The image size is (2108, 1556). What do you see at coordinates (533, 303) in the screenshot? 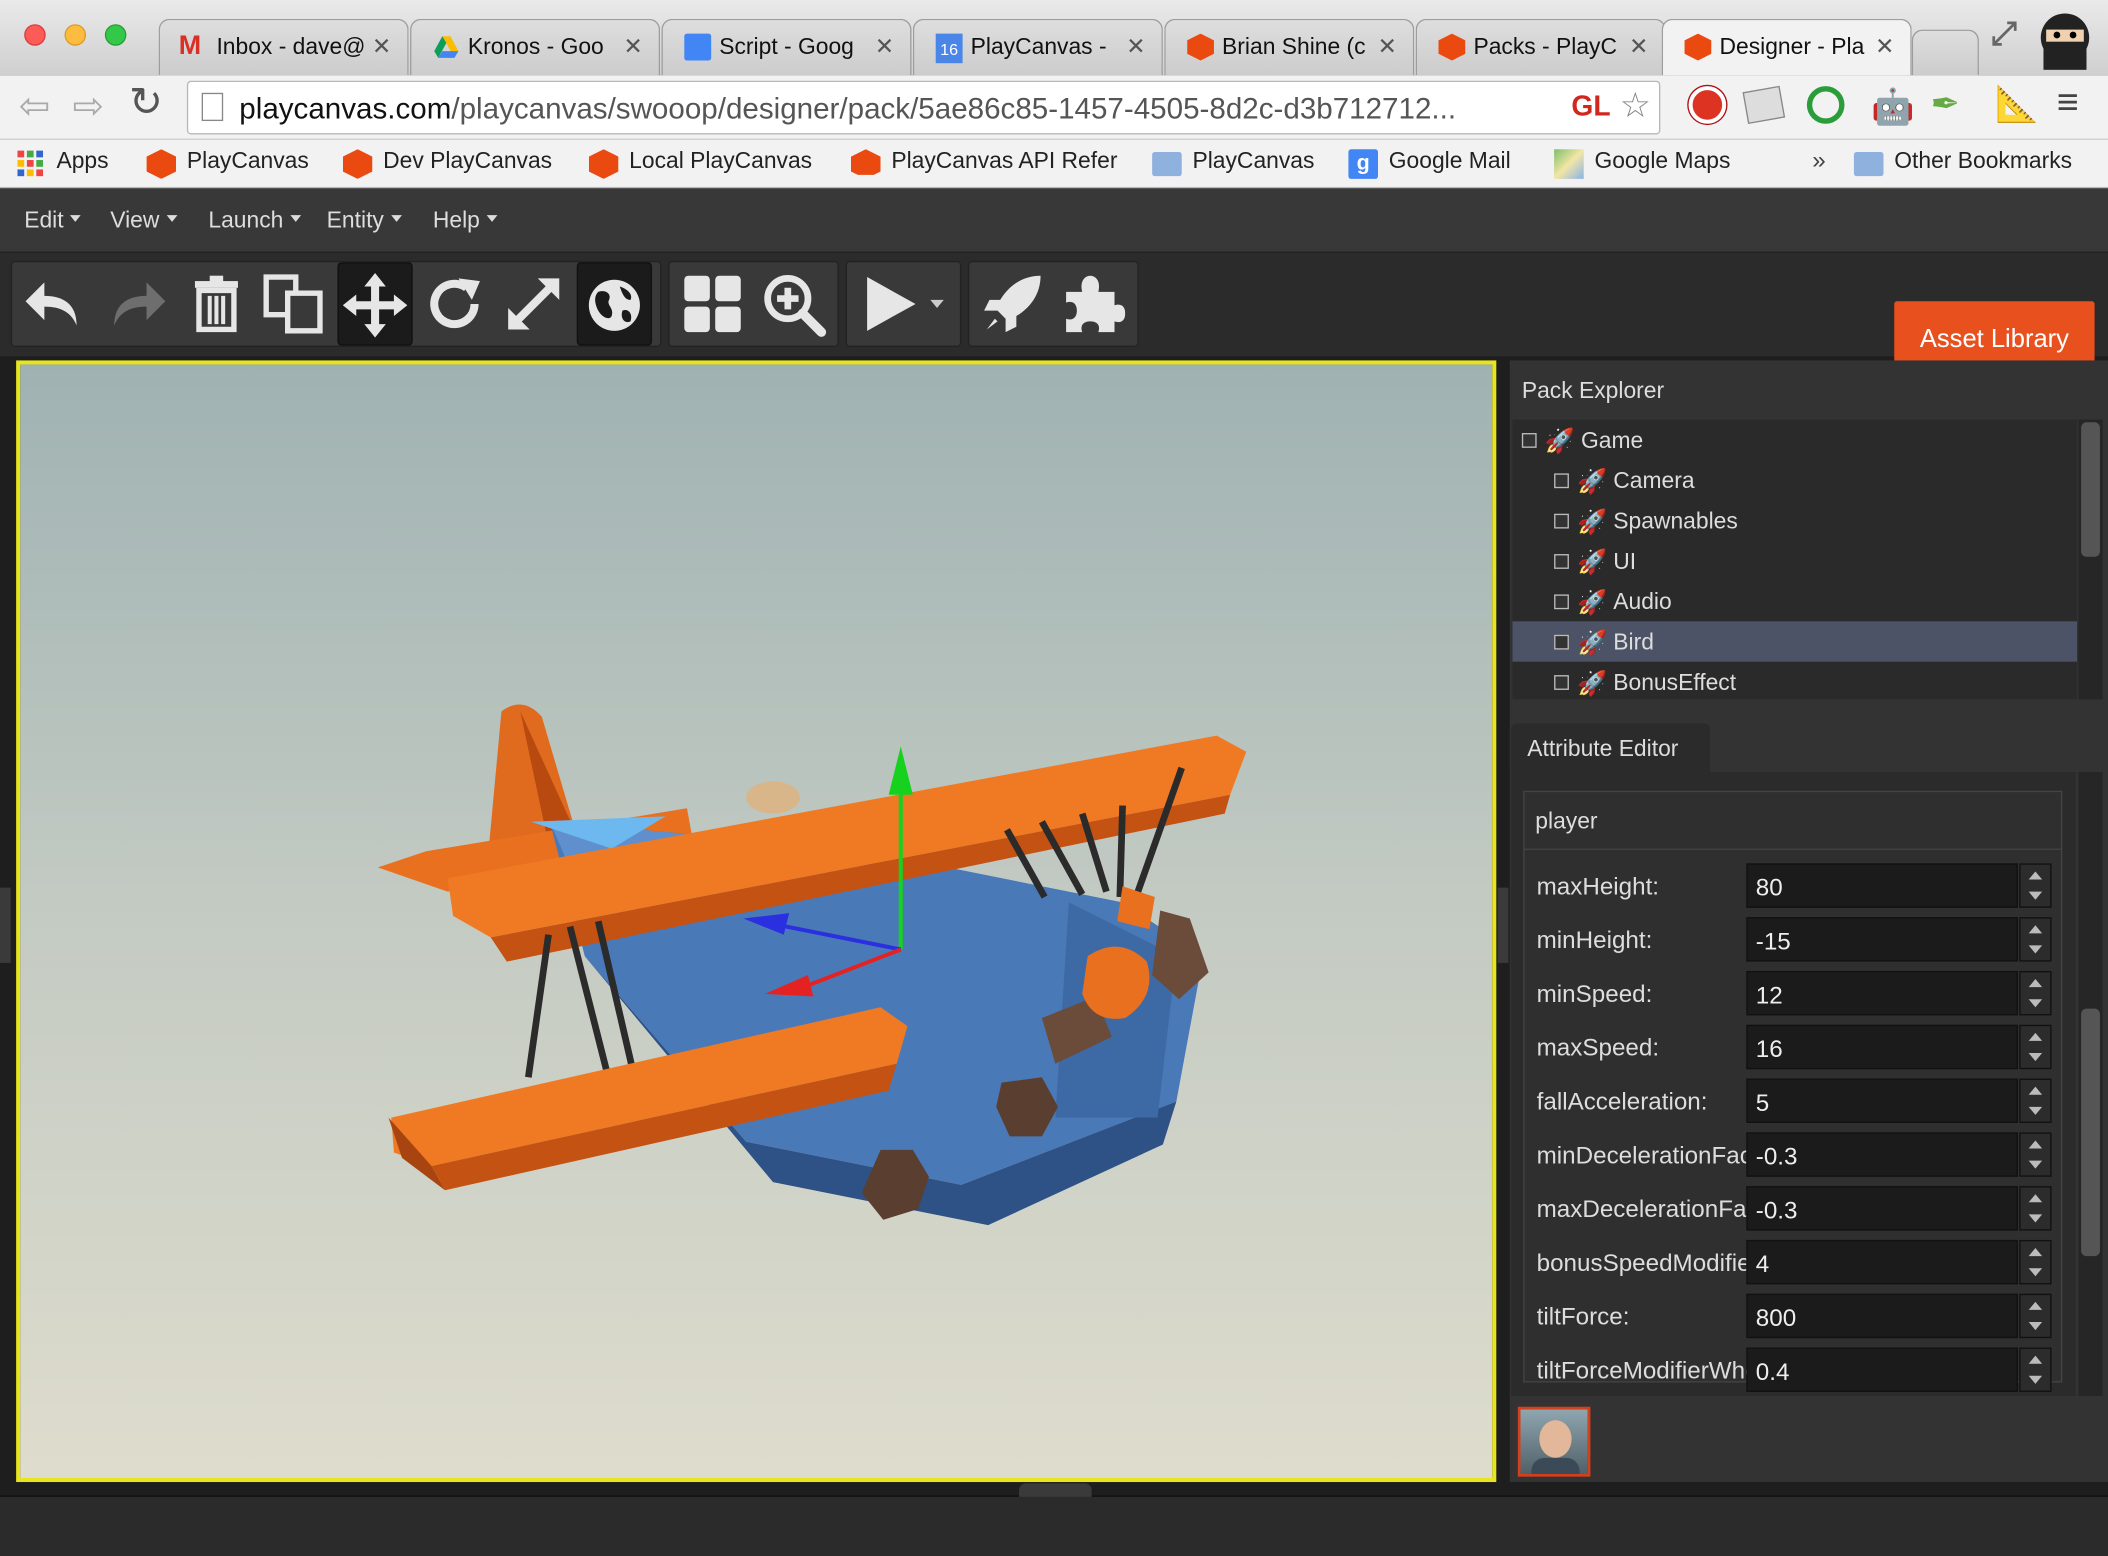
I see `scale-tool-button` at bounding box center [533, 303].